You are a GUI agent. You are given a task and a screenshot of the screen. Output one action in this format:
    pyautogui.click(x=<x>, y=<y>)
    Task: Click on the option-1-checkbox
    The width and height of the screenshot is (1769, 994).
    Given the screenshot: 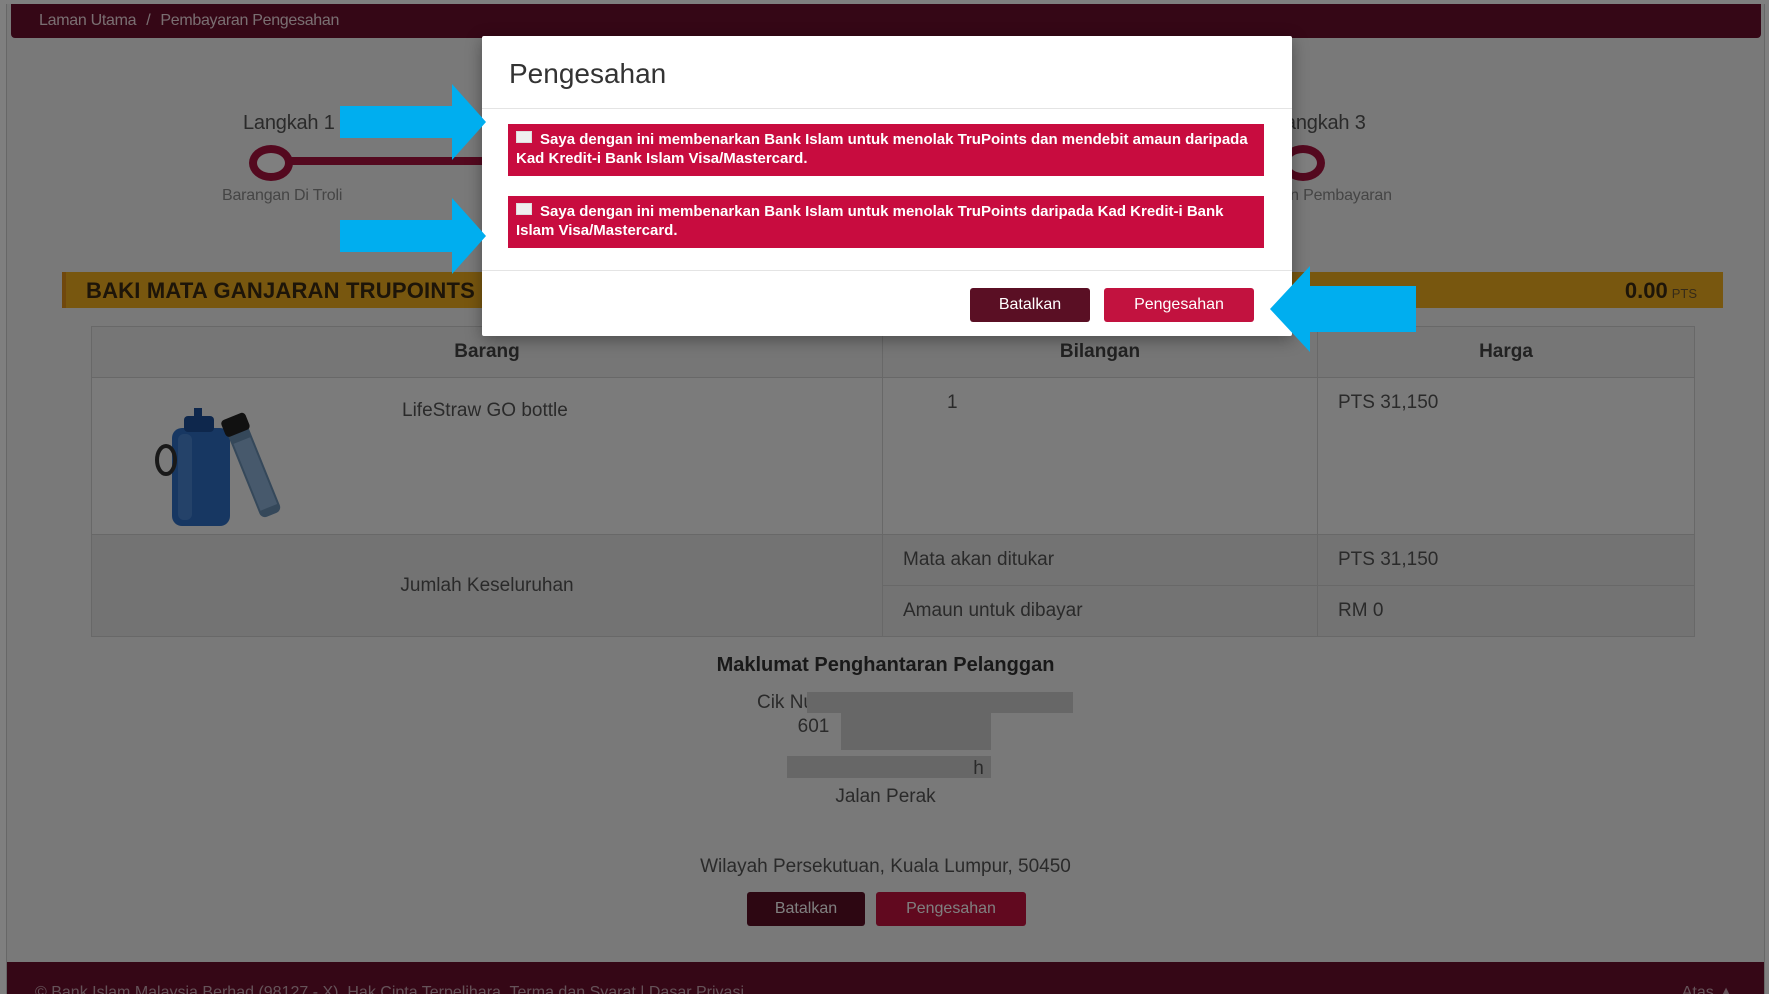 What is the action you would take?
    pyautogui.click(x=524, y=137)
    